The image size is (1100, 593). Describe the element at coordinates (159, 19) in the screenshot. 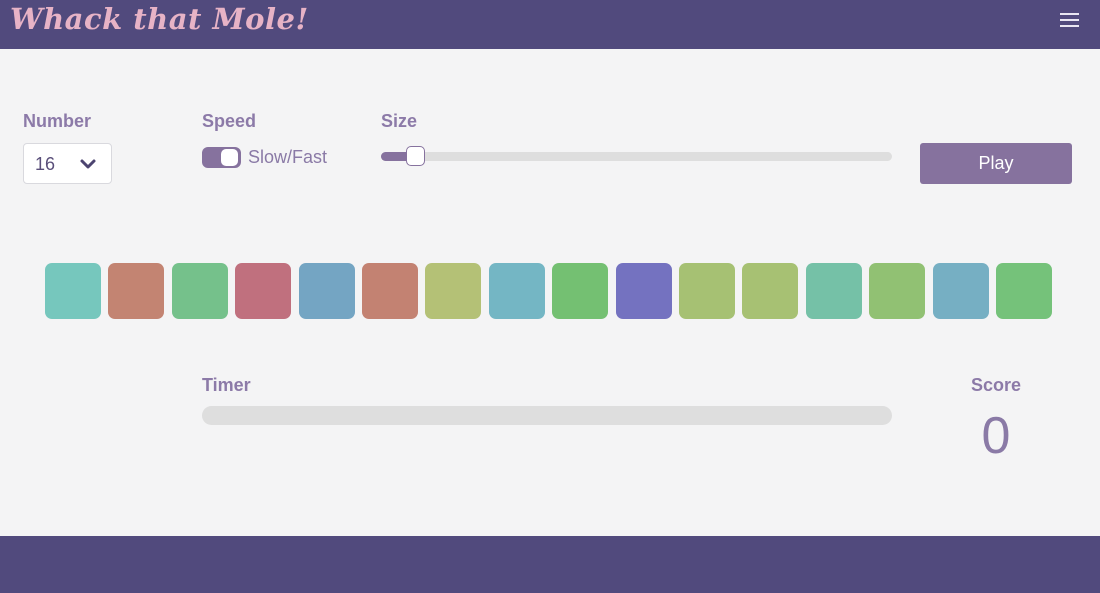

I see `app-title: Whack that Mole!` at that location.